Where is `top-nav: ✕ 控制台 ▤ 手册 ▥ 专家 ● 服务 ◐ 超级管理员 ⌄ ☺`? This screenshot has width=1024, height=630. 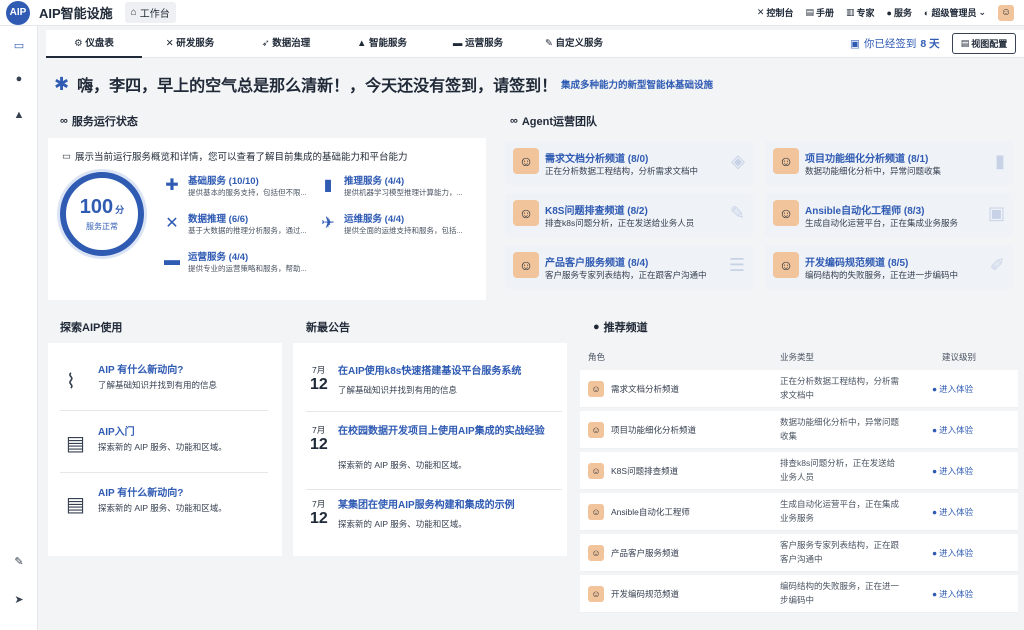 top-nav: ✕ 控制台 ▤ 手册 ▥ 专家 ● 服务 ◐ 超级管理员 ⌄ ☺ is located at coordinates (885, 12).